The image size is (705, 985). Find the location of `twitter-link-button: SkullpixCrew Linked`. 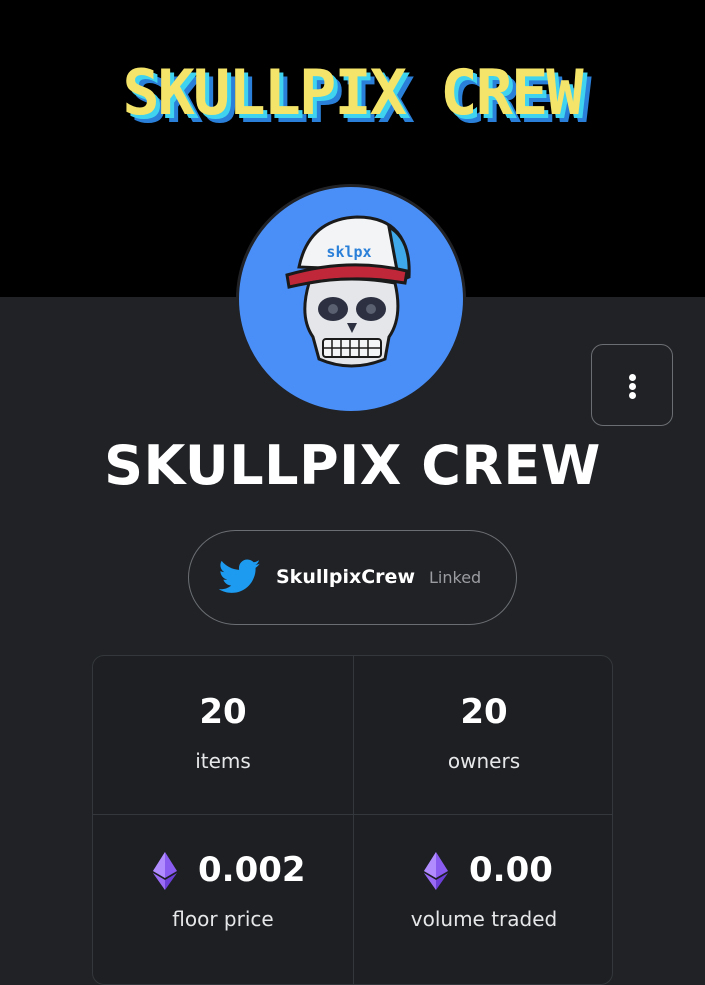

twitter-link-button: SkullpixCrew Linked is located at coordinates (352, 577).